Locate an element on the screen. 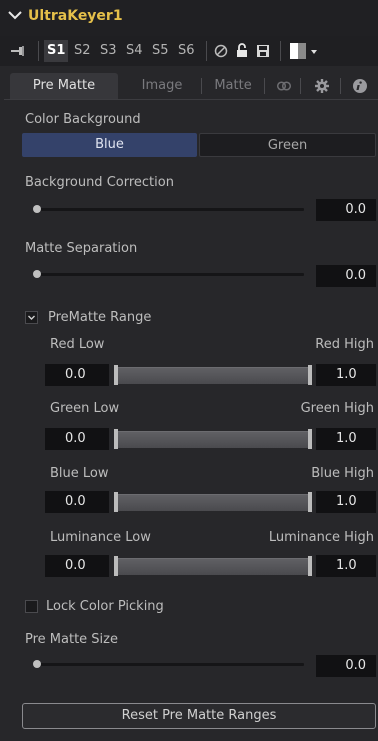 This screenshot has height=741, width=378. luminance-high-handle is located at coordinates (310, 566).